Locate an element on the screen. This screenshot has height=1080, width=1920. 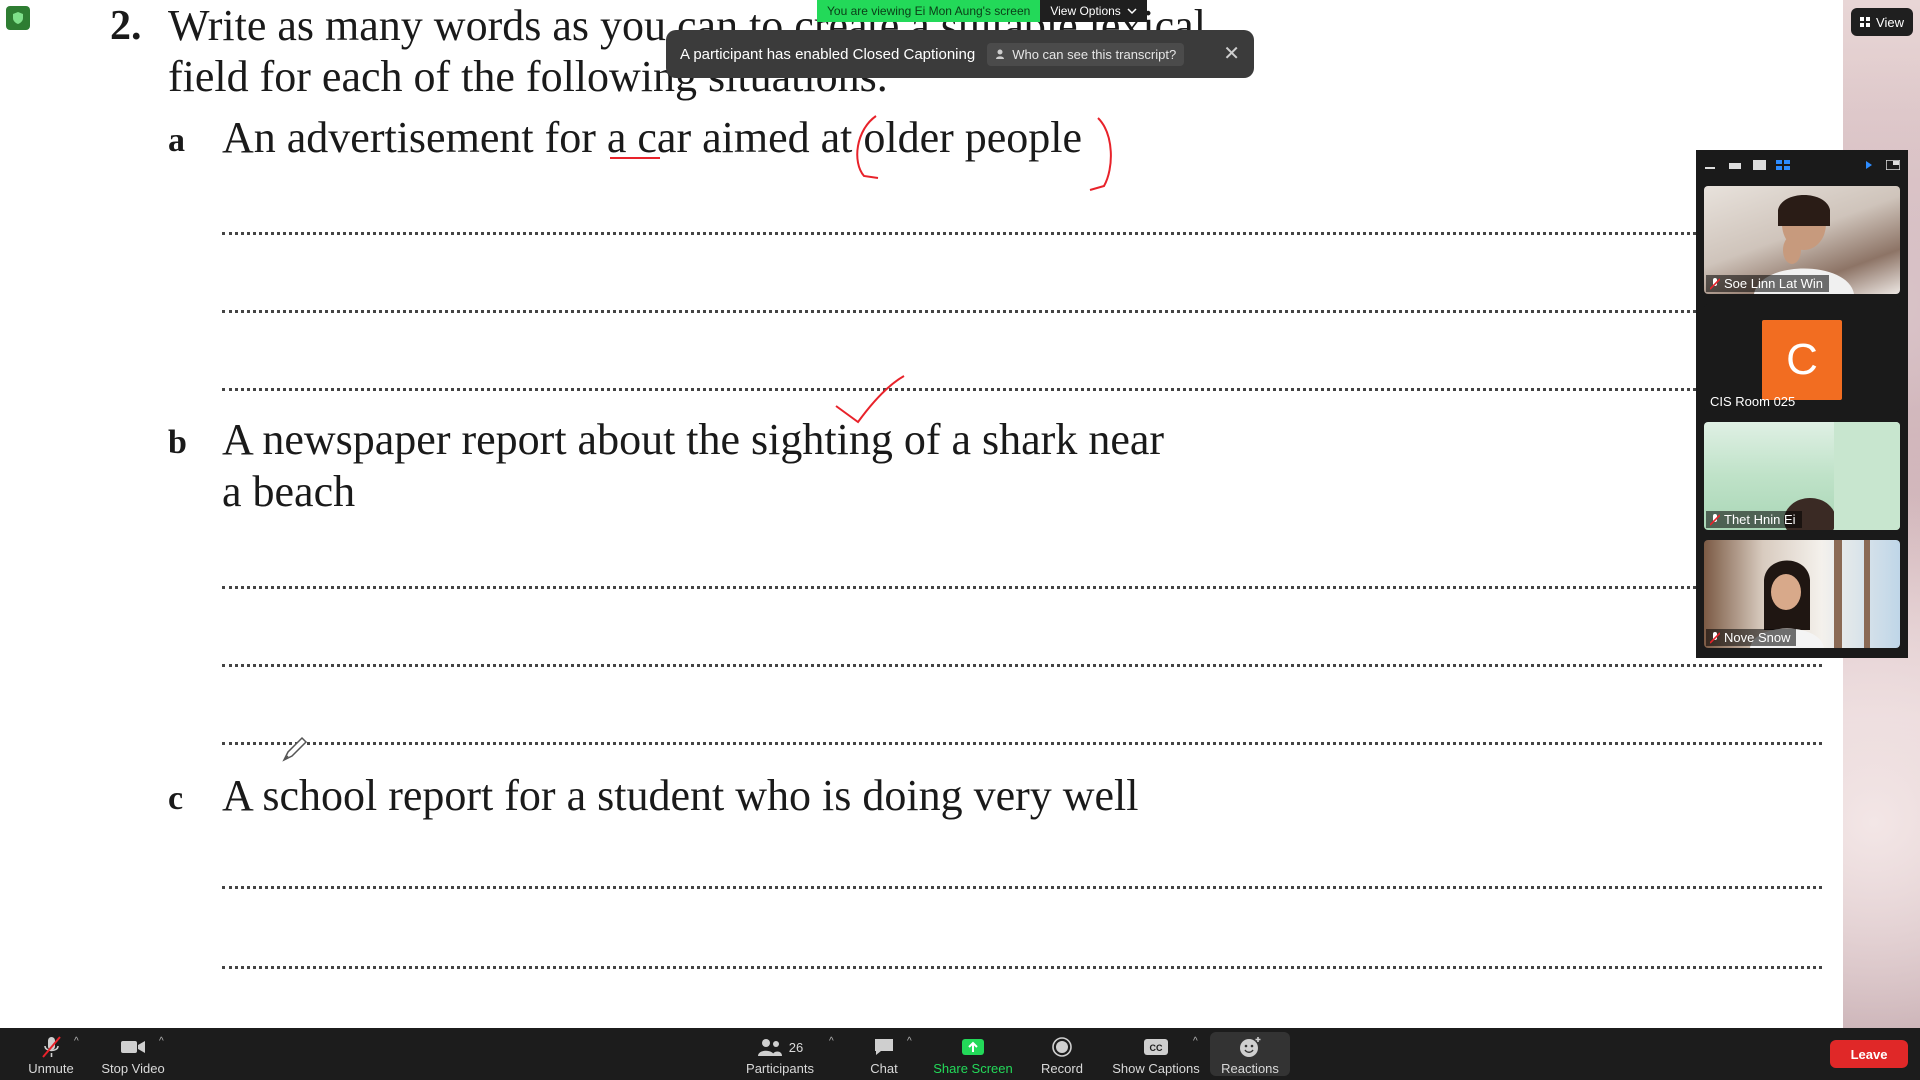
participant-name: CIS Room 025 is located at coordinates (1753, 401).